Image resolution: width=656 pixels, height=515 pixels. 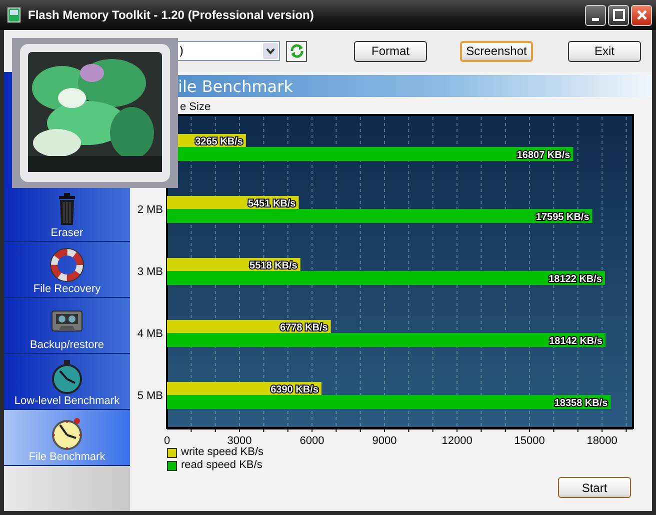 I want to click on window-title: Flash Memory Toolkit - 1.20 (Professional version), so click(x=171, y=15).